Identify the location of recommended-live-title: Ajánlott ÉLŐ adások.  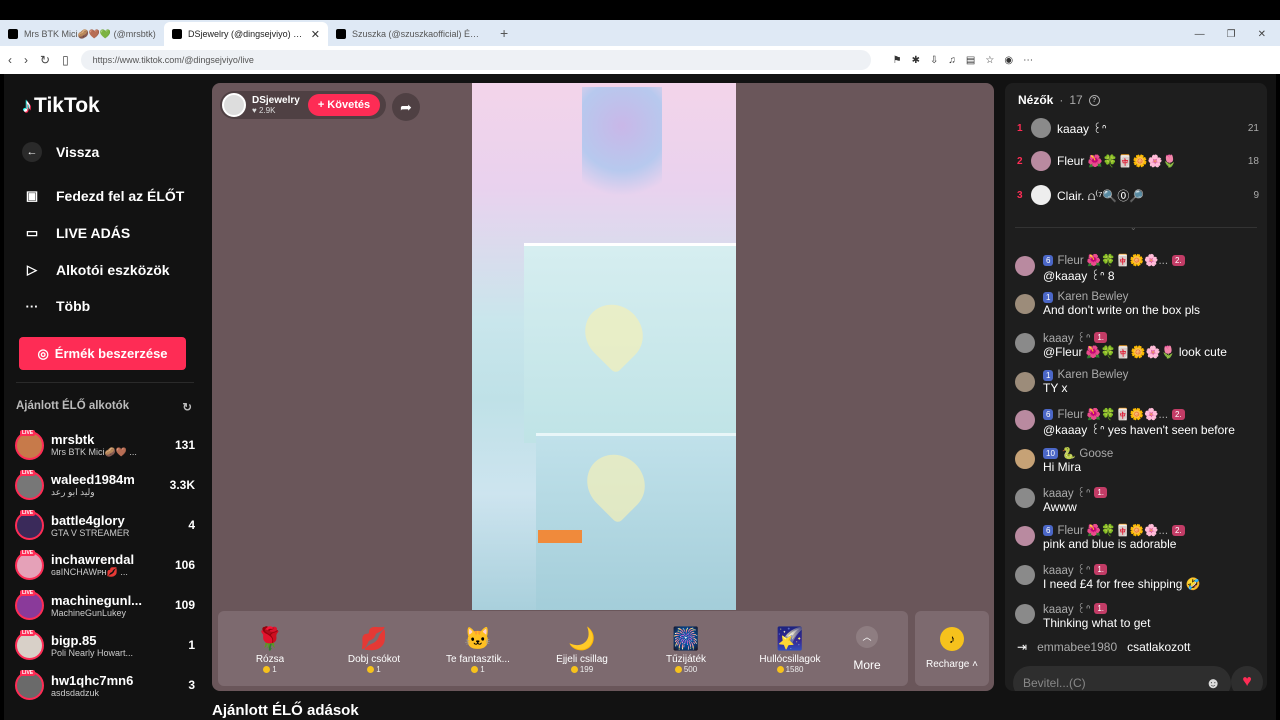
(285, 710).